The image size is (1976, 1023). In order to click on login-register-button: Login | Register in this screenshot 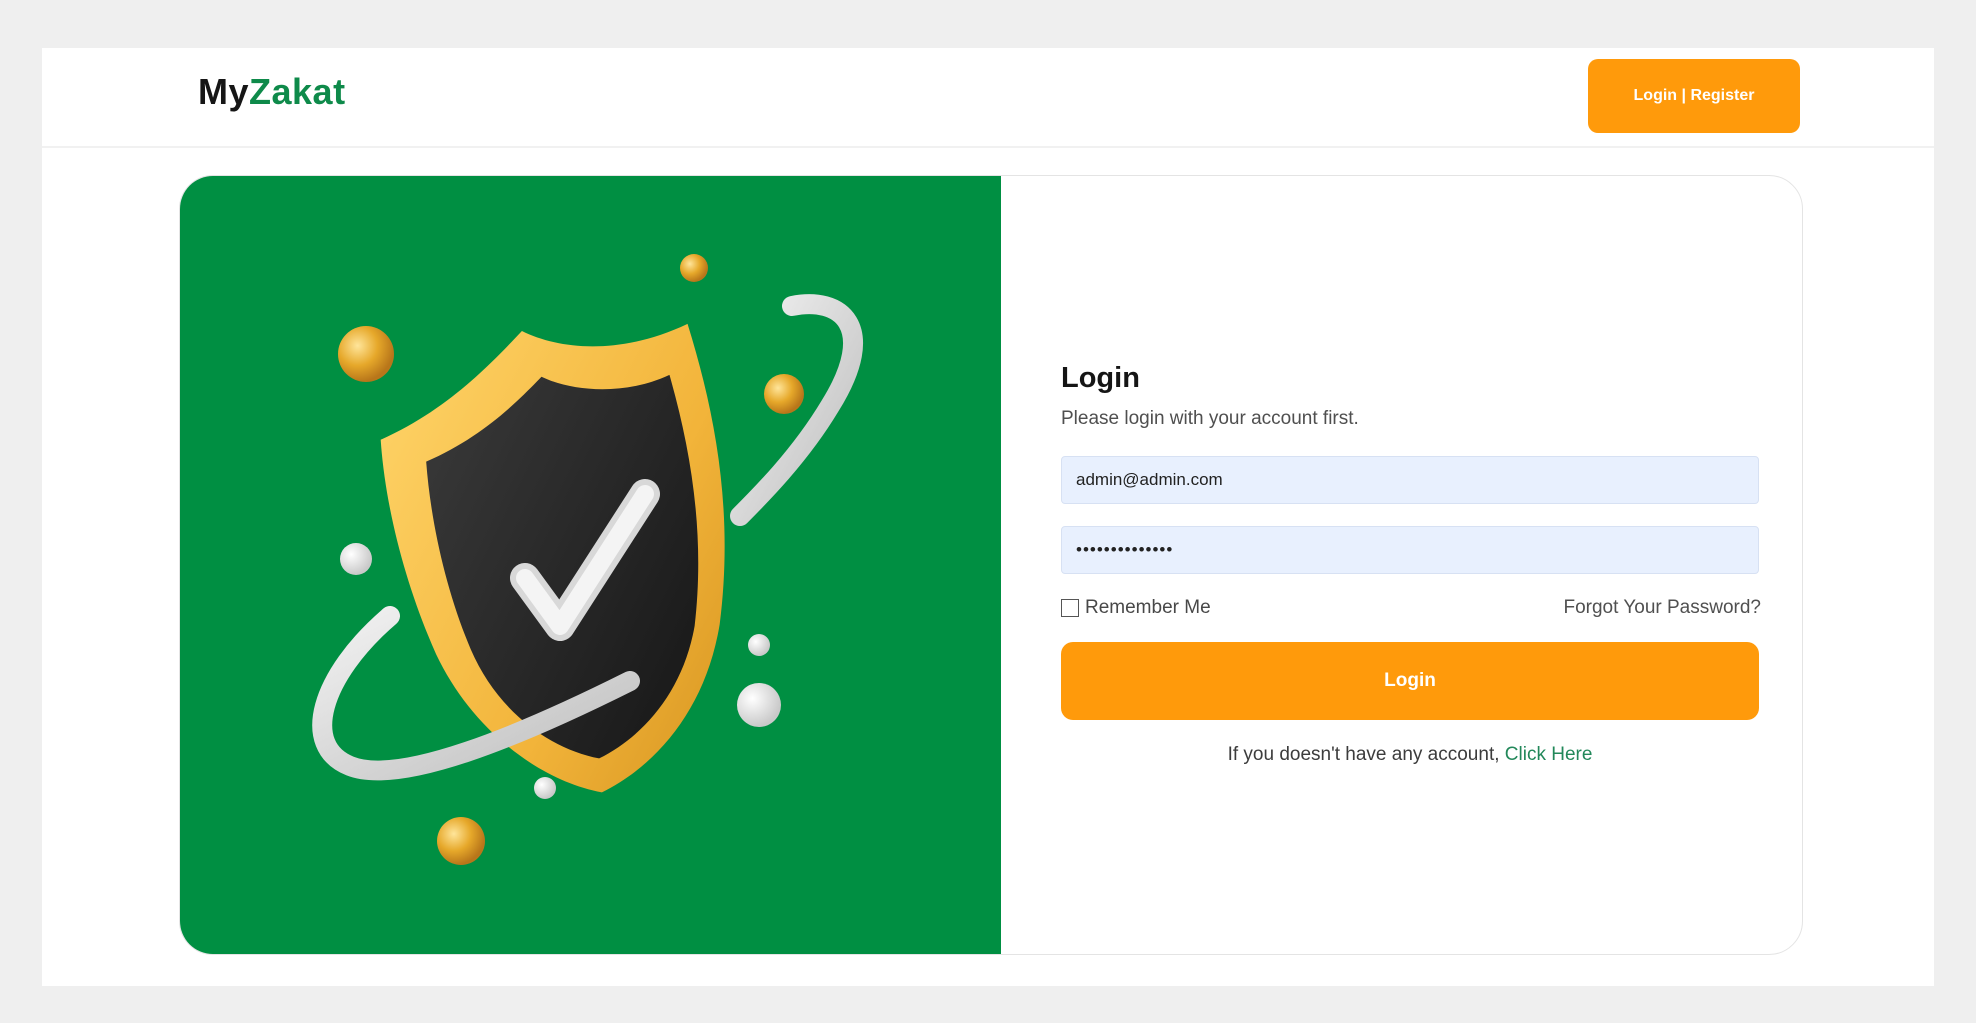, I will do `click(1694, 96)`.